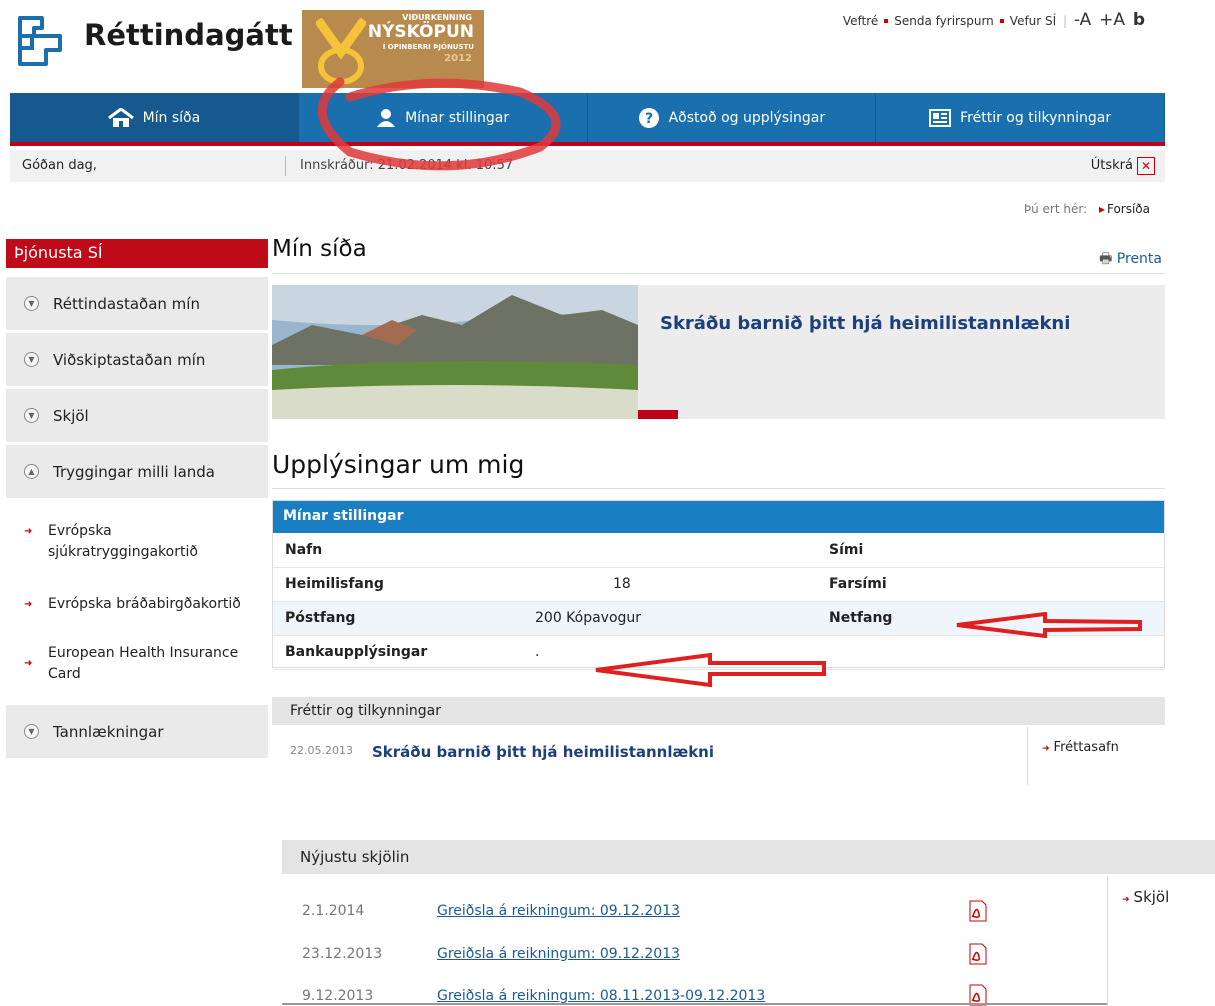 Image resolution: width=1215 pixels, height=1006 pixels. What do you see at coordinates (718, 352) in the screenshot?
I see `banner: Skráðu barnið þitt hjá heimilistannlækni` at bounding box center [718, 352].